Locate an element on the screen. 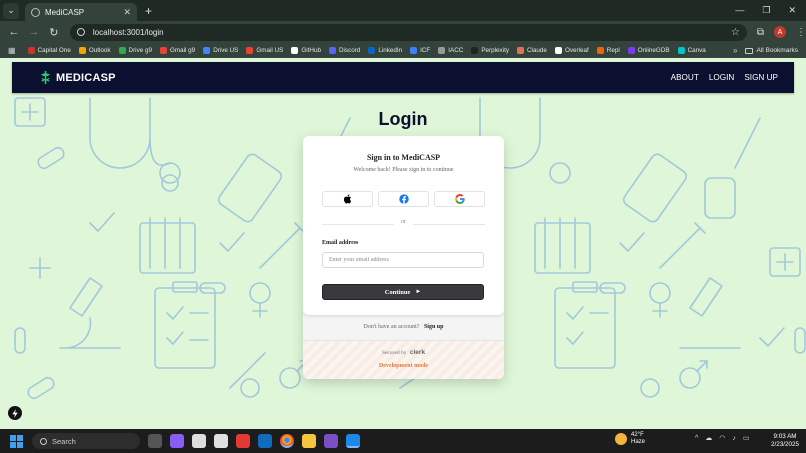 This screenshot has height=453, width=806. bookmark-item: Drive US is located at coordinates (220, 50).